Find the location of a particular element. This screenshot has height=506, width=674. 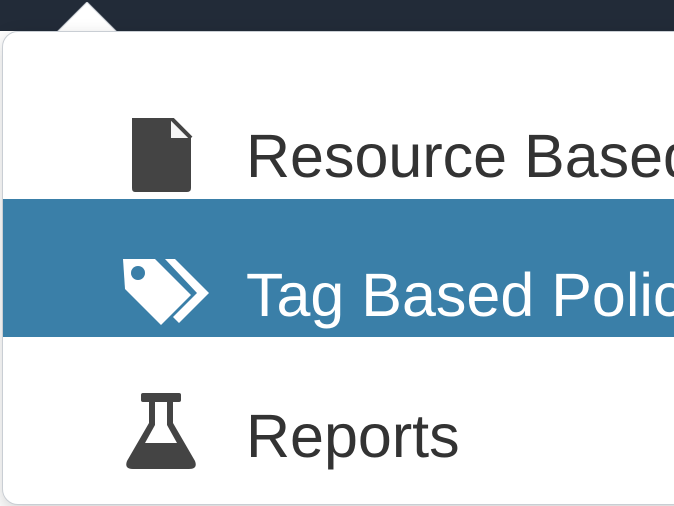

document-icon is located at coordinates (162, 155).